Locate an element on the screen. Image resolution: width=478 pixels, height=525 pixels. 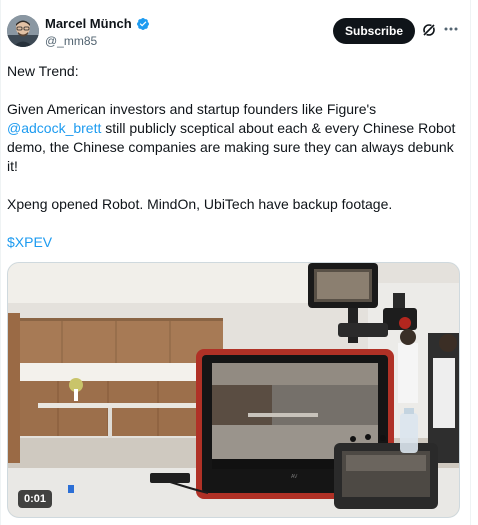
timeline-border-right is located at coordinates (470, 262).